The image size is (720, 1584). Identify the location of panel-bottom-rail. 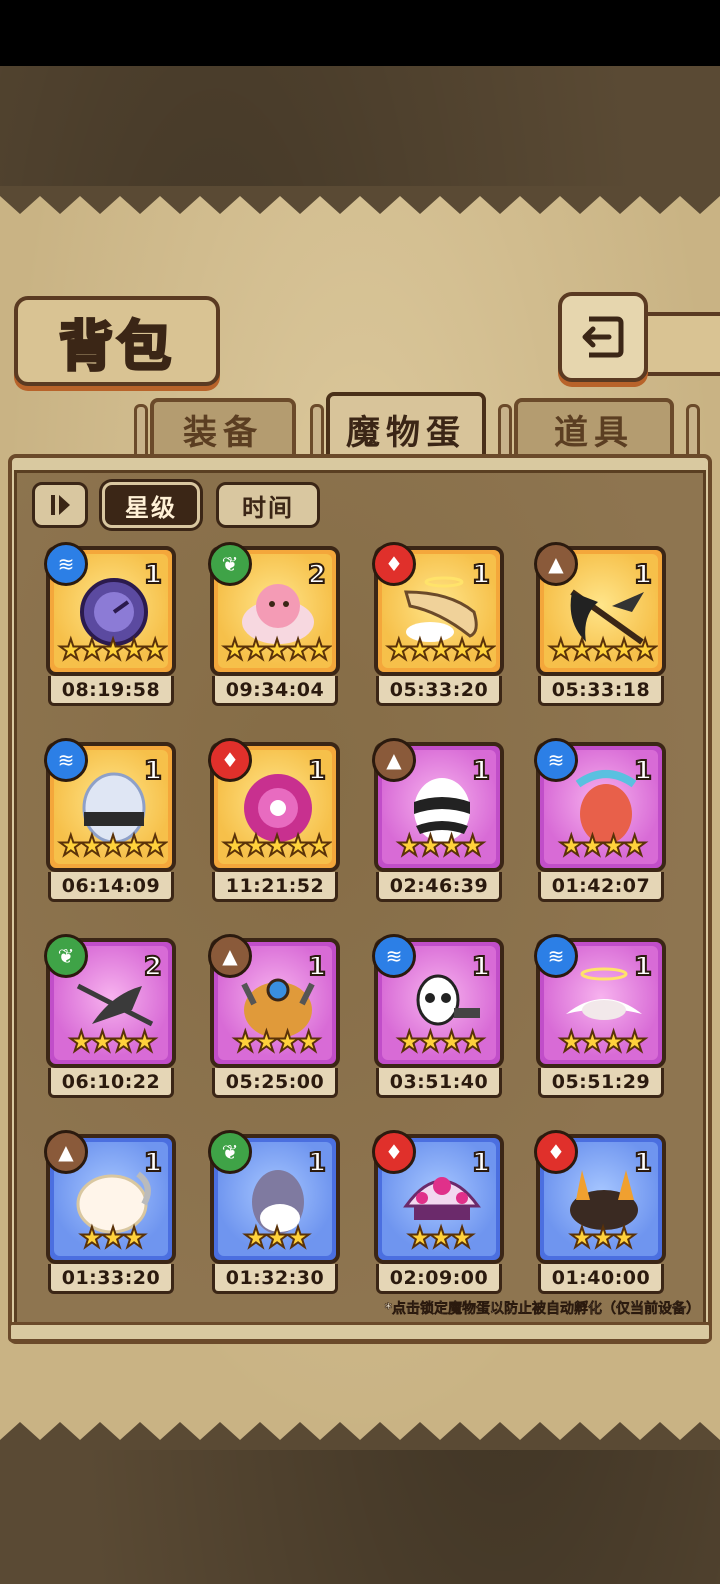
(360, 1332).